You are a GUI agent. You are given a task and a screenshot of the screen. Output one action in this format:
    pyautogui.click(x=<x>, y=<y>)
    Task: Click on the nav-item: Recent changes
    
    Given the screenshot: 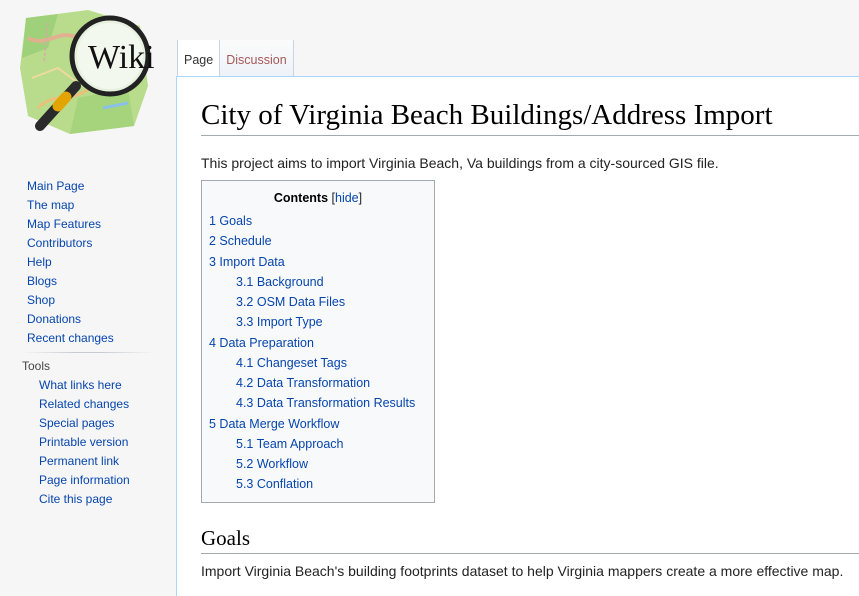 What is the action you would take?
    pyautogui.click(x=70, y=339)
    